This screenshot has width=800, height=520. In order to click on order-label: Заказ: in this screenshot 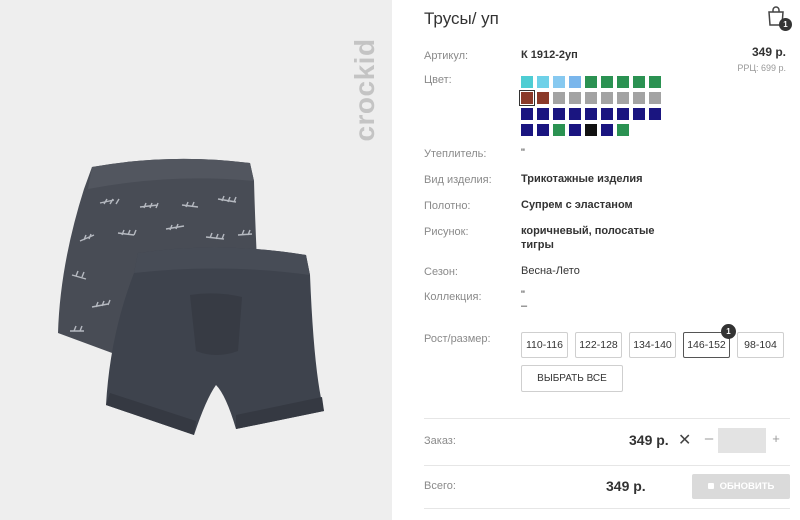, I will do `click(440, 441)`.